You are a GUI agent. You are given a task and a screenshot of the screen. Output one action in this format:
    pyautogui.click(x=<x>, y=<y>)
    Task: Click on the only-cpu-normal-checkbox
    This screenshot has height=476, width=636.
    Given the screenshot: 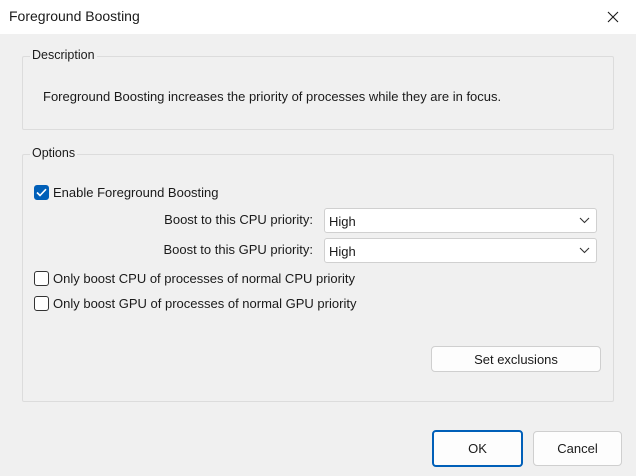 What is the action you would take?
    pyautogui.click(x=41, y=278)
    